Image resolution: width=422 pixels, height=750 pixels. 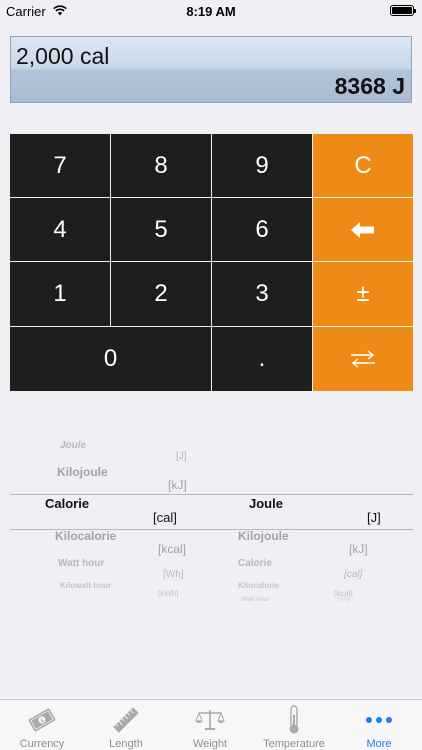 What do you see at coordinates (294, 744) in the screenshot?
I see `tab-label: Temperature` at bounding box center [294, 744].